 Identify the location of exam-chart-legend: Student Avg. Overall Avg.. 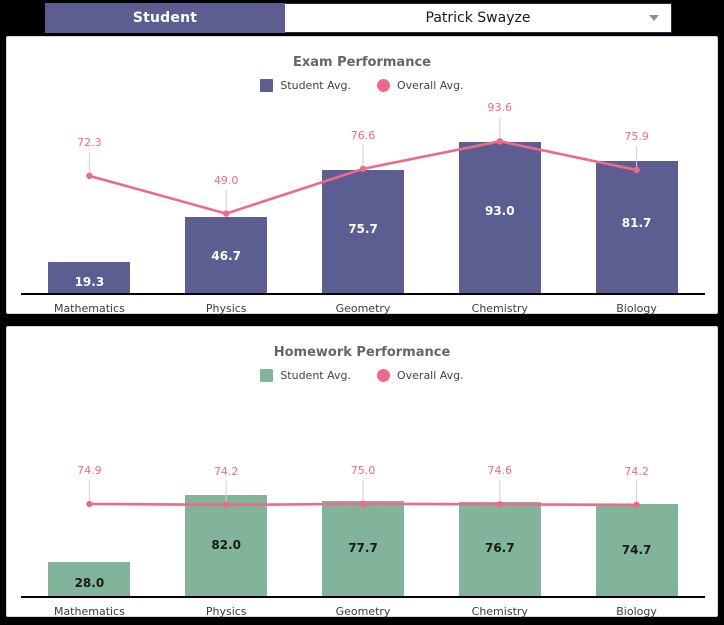
(362, 85).